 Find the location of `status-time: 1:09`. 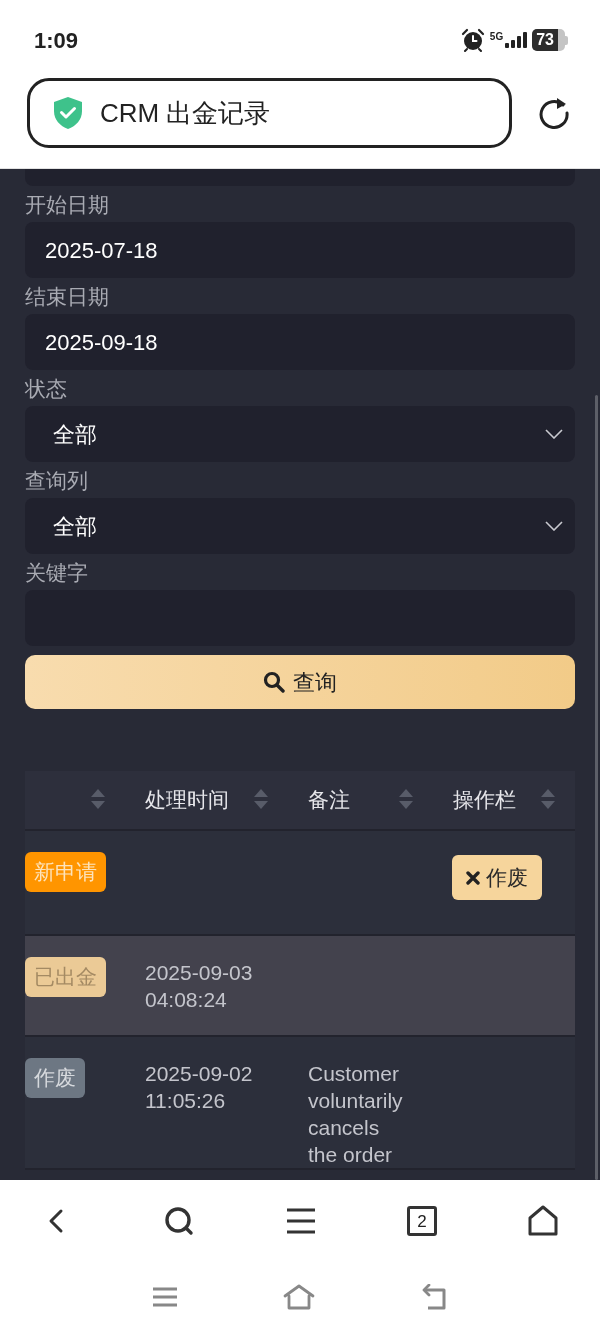

status-time: 1:09 is located at coordinates (56, 40).